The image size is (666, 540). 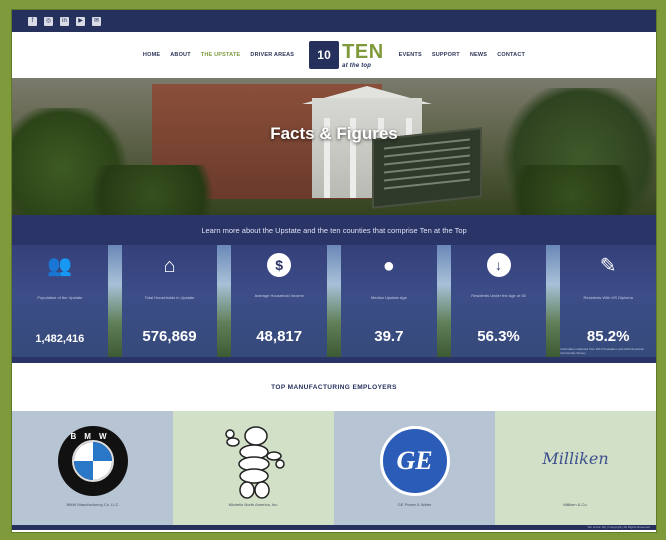 I want to click on stat-value: 85.2%, so click(x=608, y=336).